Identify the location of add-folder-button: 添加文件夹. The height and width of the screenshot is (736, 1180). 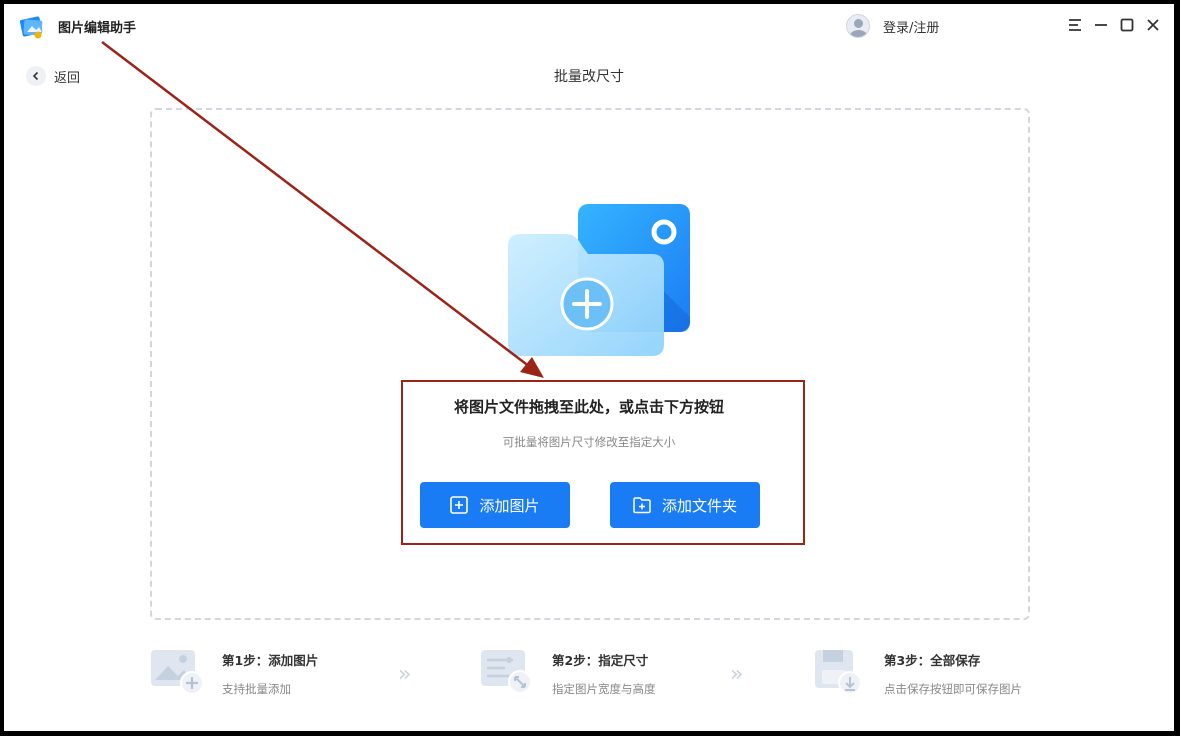
(685, 505).